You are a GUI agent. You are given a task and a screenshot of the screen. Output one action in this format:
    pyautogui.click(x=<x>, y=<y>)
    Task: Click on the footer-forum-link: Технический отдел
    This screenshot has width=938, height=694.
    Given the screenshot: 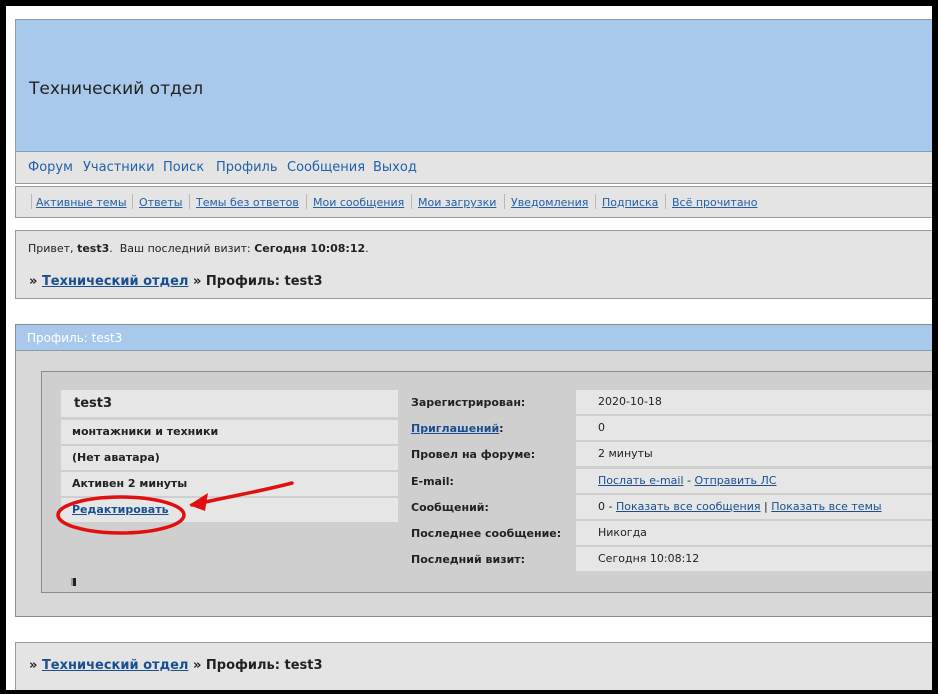 What is the action you would take?
    pyautogui.click(x=115, y=665)
    